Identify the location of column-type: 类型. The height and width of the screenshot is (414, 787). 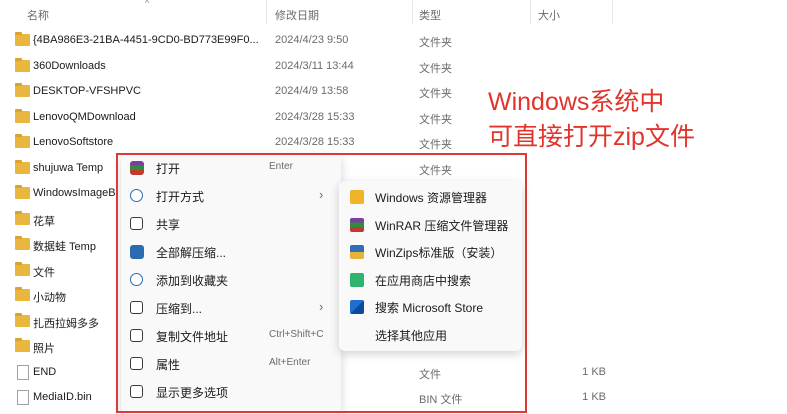
(430, 15).